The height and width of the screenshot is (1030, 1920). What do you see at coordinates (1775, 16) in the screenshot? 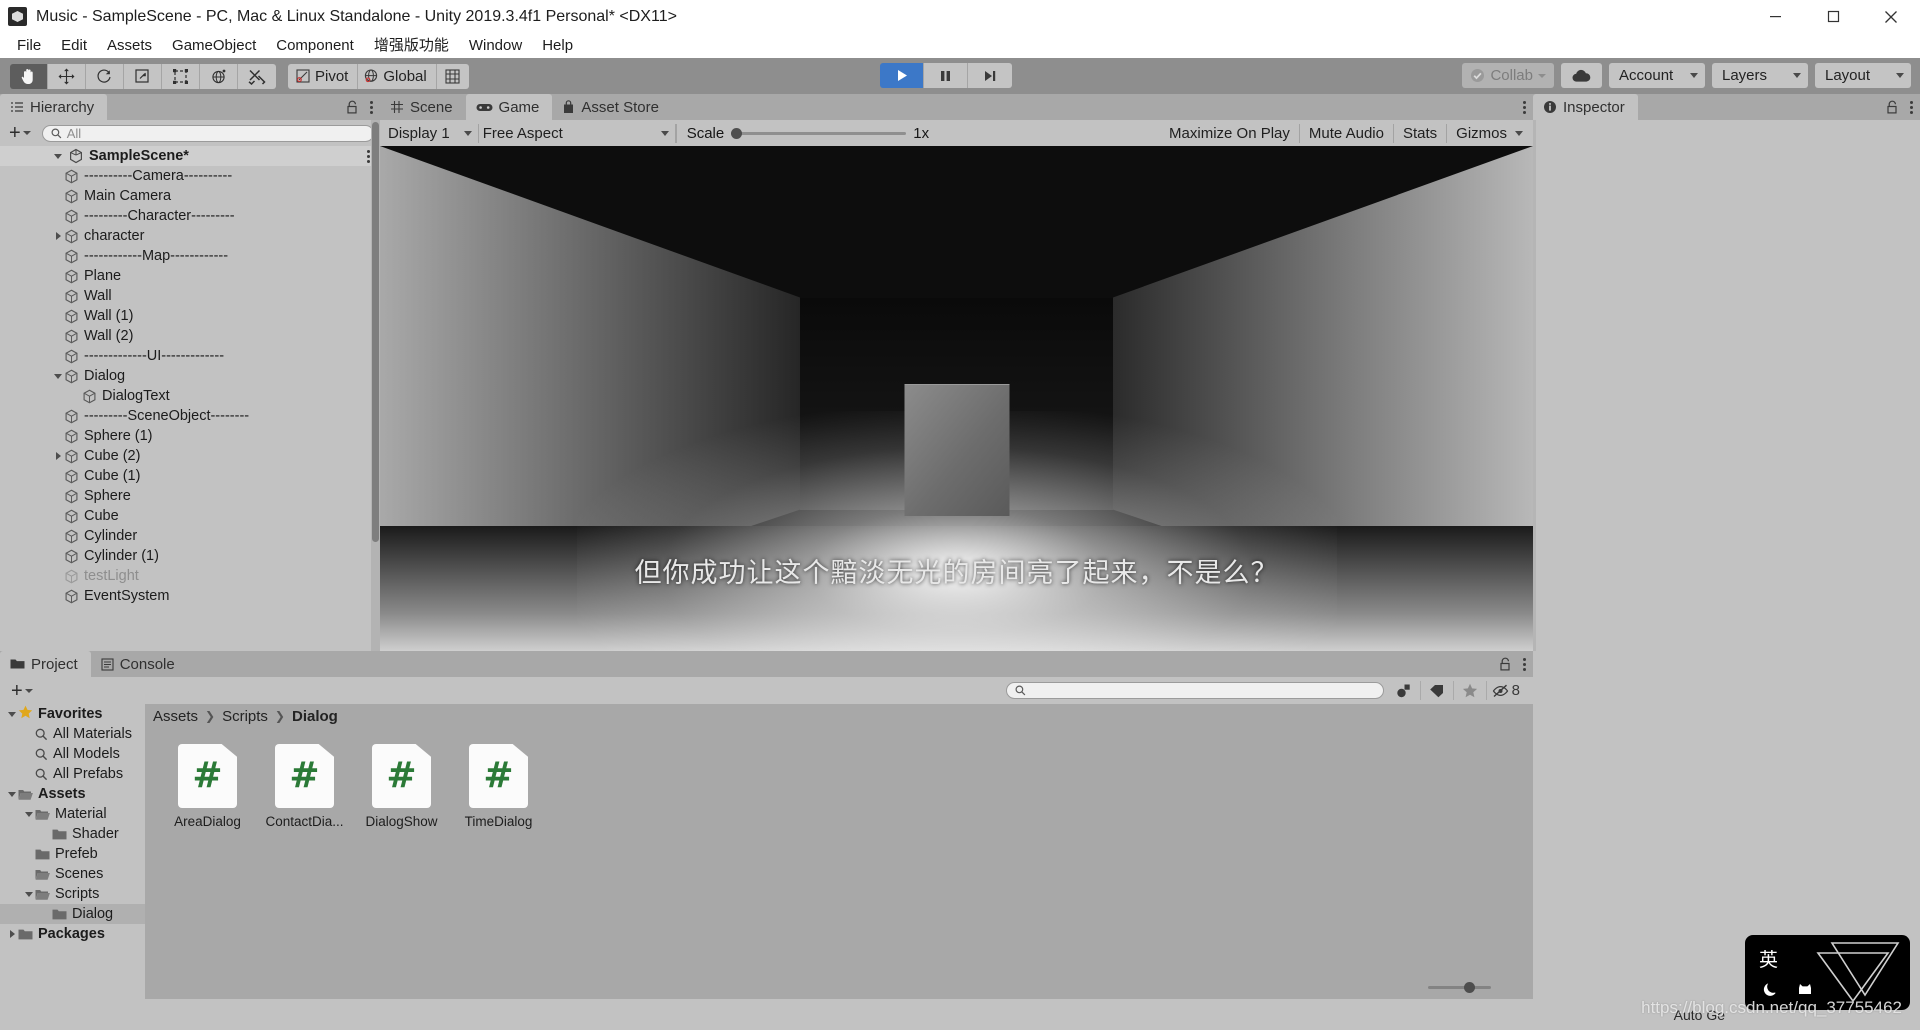
I see `minimize-icon` at bounding box center [1775, 16].